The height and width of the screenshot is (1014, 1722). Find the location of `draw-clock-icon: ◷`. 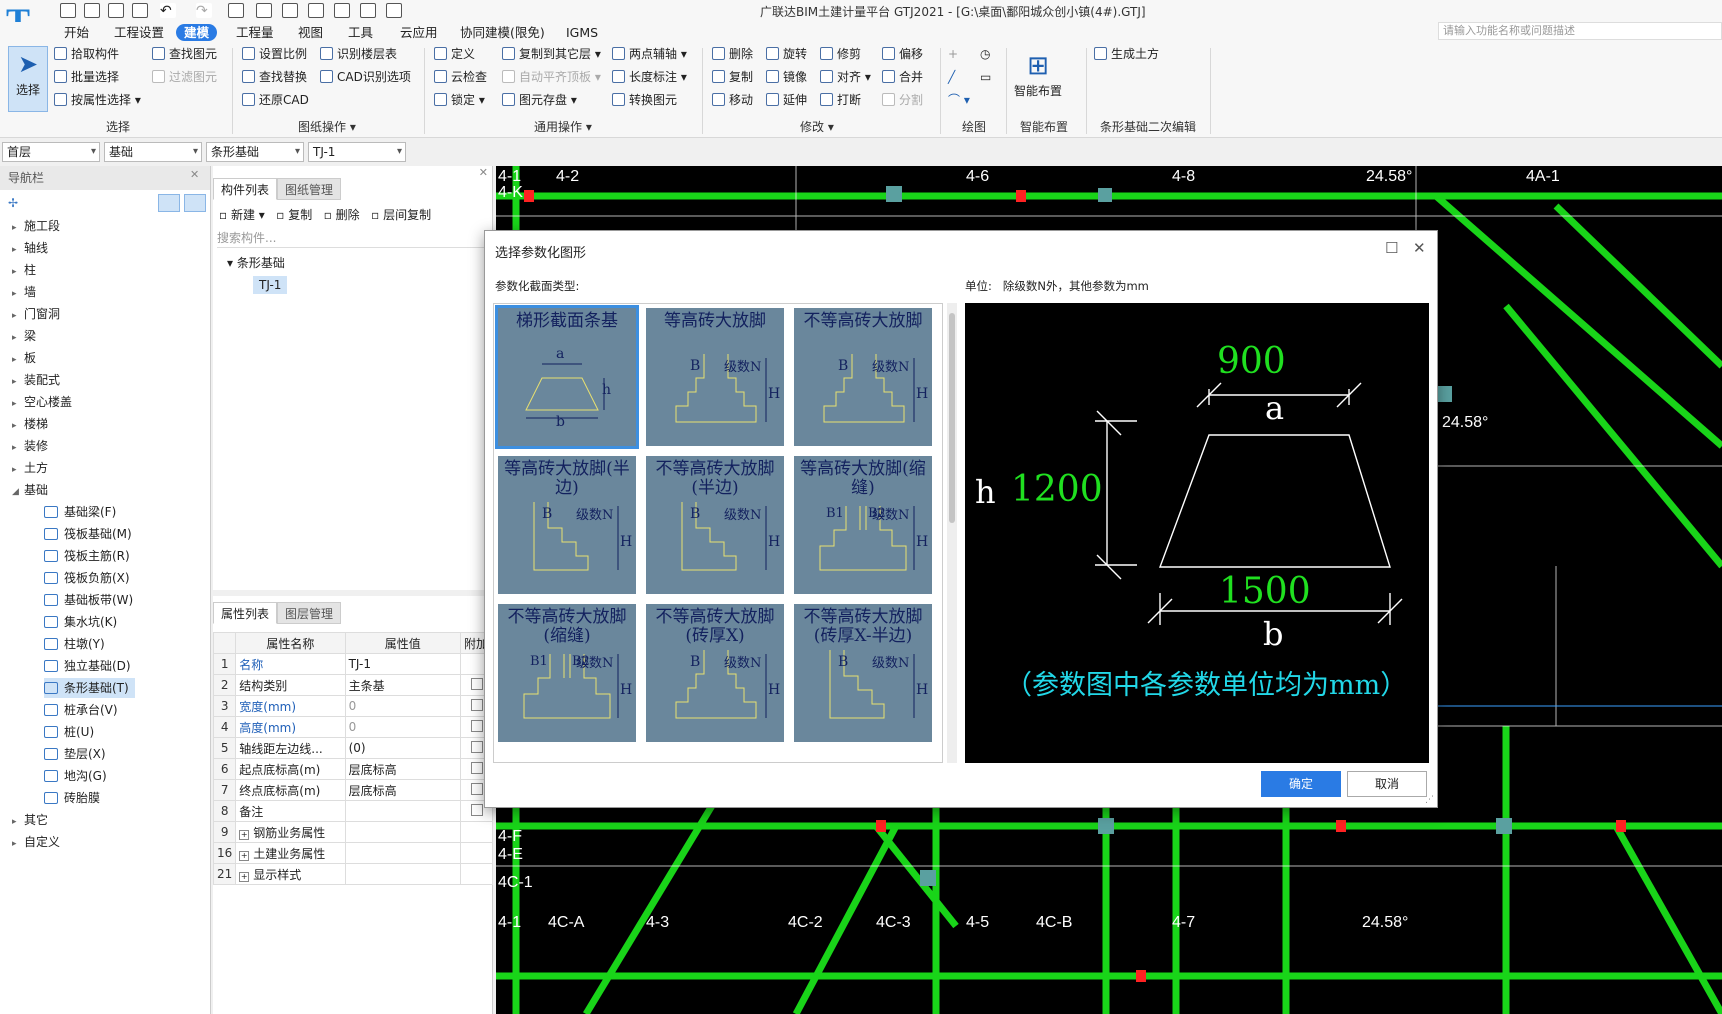

draw-clock-icon: ◷ is located at coordinates (985, 54).